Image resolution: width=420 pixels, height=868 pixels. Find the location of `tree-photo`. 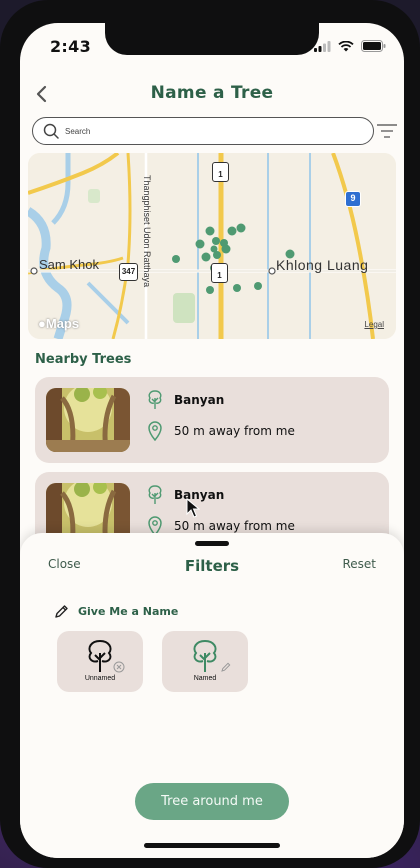

tree-photo is located at coordinates (88, 420).